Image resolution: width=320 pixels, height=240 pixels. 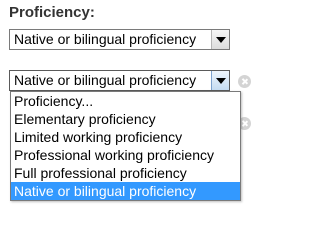 What do you see at coordinates (52, 12) in the screenshot?
I see `field-label: Proficiency:` at bounding box center [52, 12].